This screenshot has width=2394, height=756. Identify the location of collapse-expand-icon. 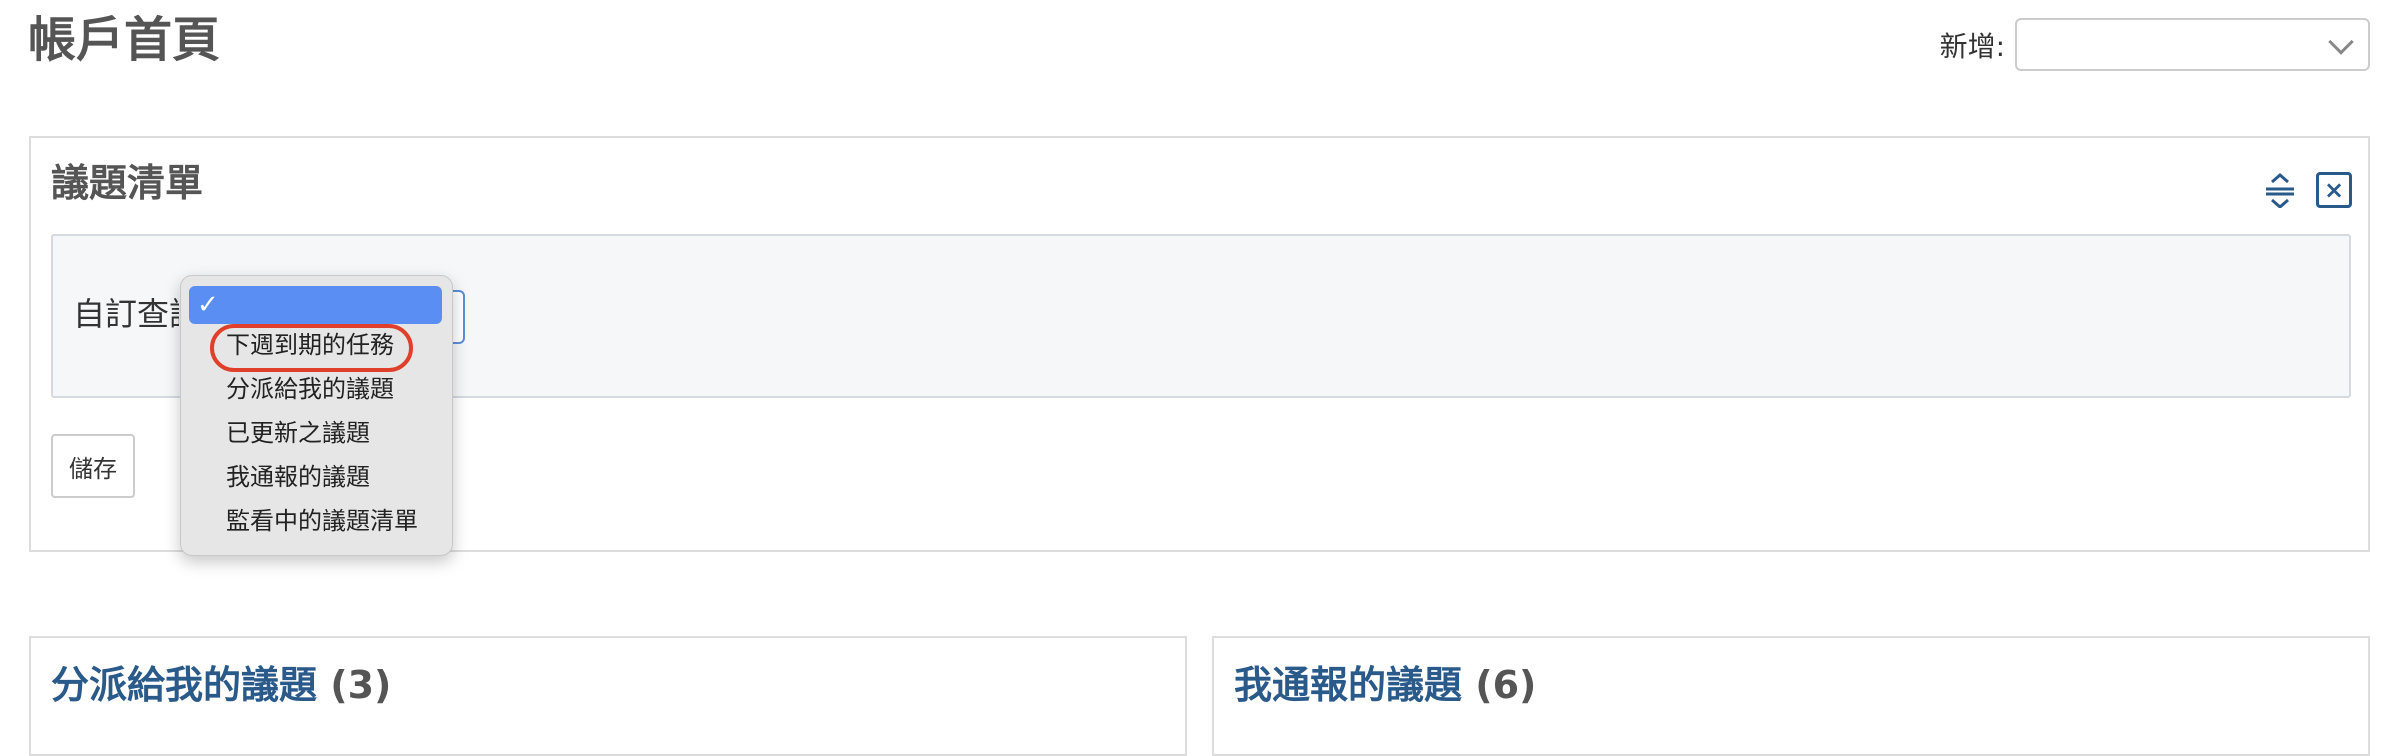
(2280, 190).